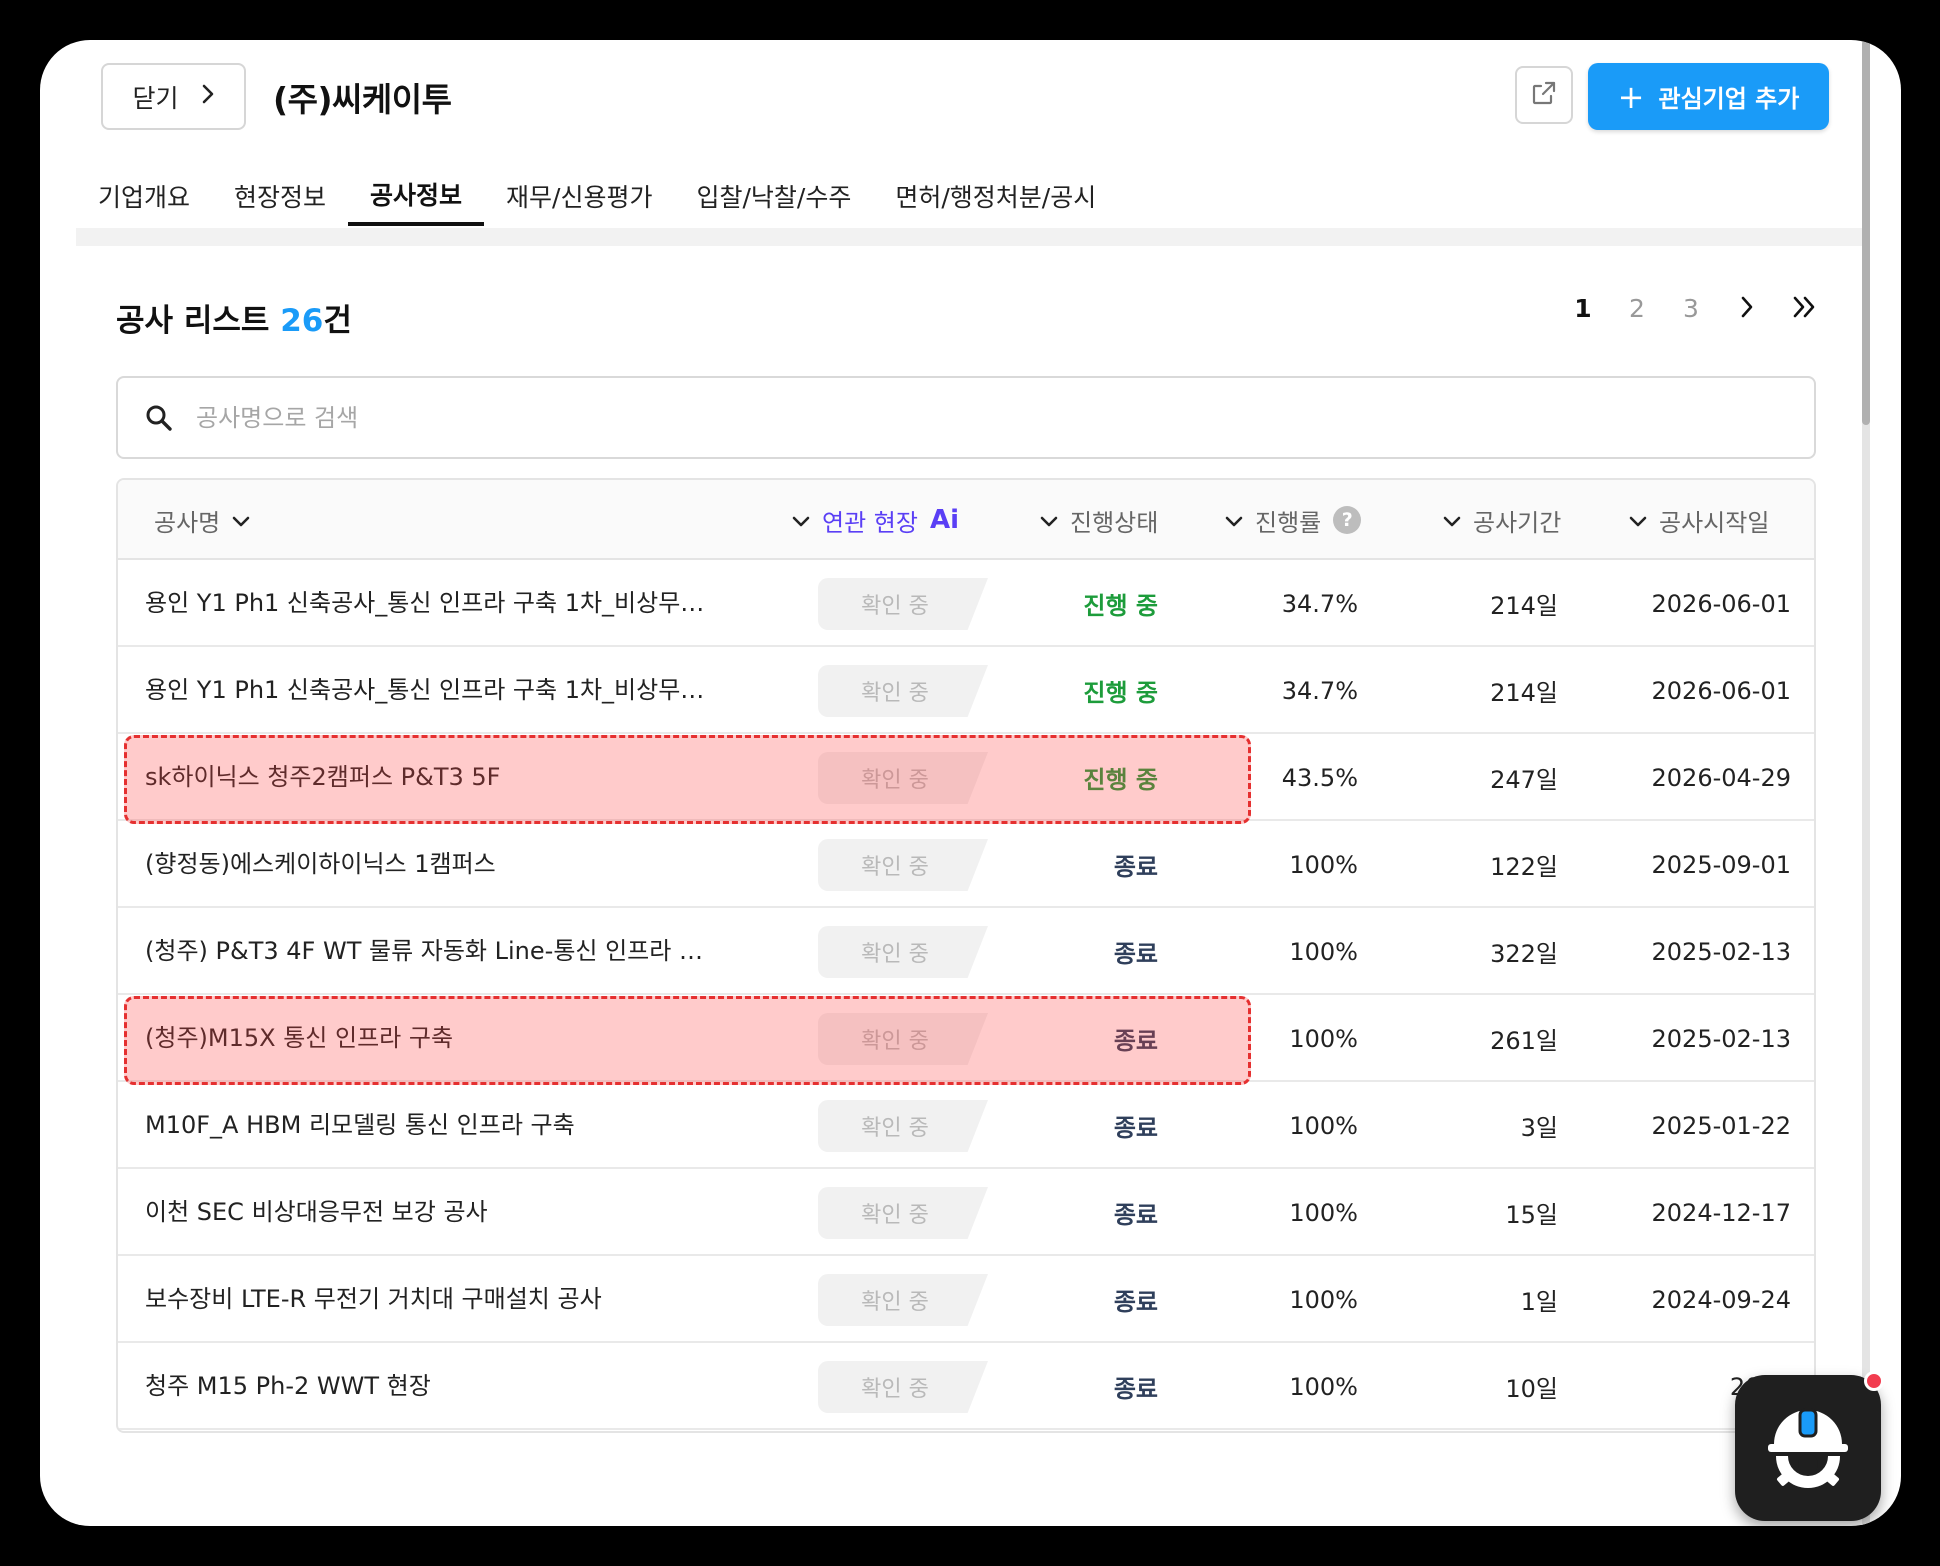  I want to click on column-header-period: 공사기간, so click(1502, 520).